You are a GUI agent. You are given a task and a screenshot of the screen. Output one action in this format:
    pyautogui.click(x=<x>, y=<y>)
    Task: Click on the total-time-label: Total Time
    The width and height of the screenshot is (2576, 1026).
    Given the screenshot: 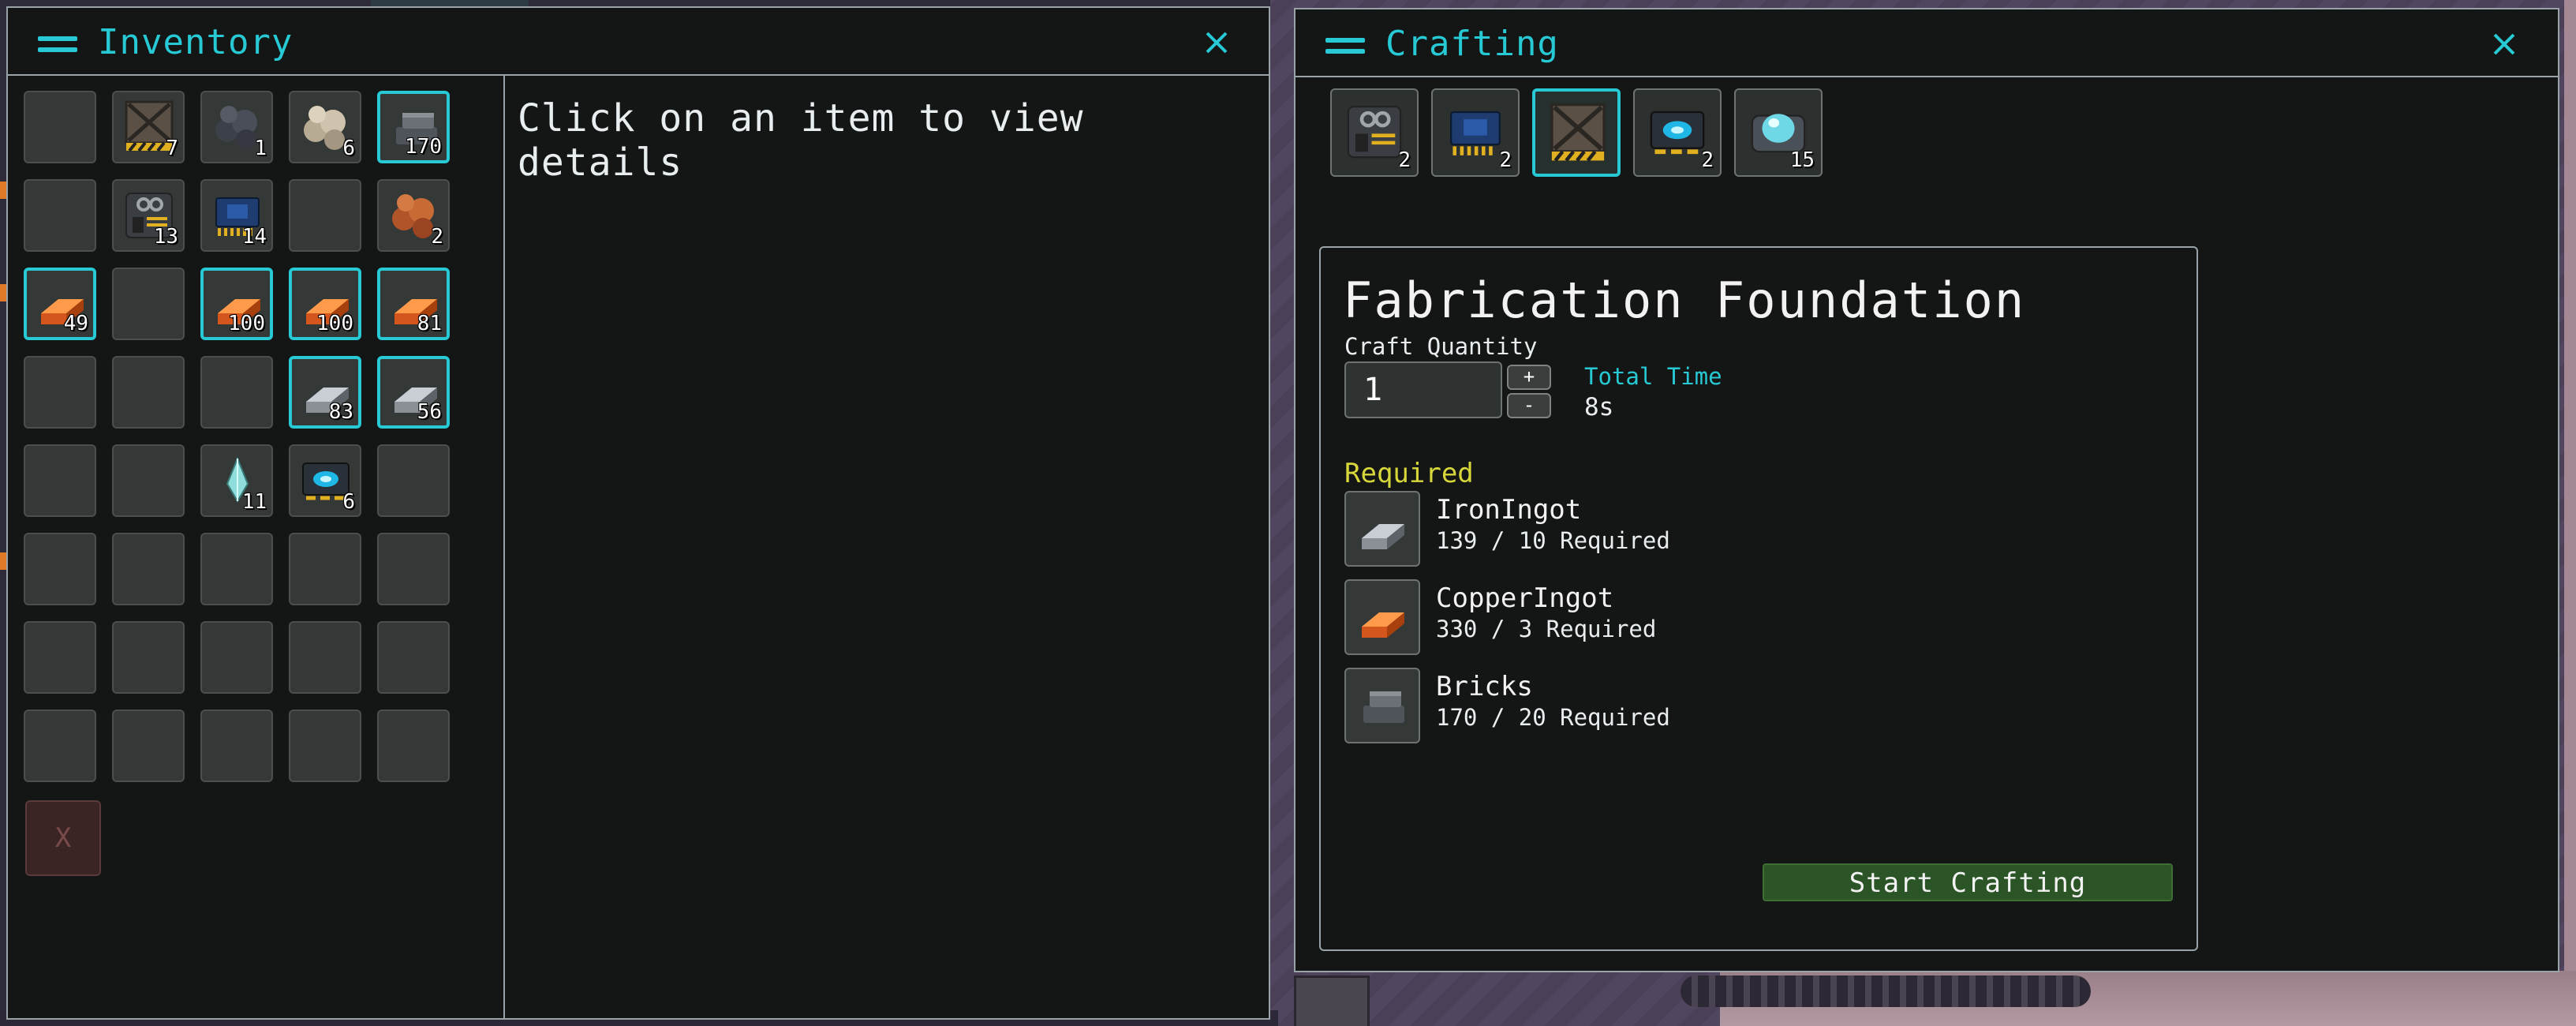 What is the action you would take?
    pyautogui.click(x=1653, y=376)
    